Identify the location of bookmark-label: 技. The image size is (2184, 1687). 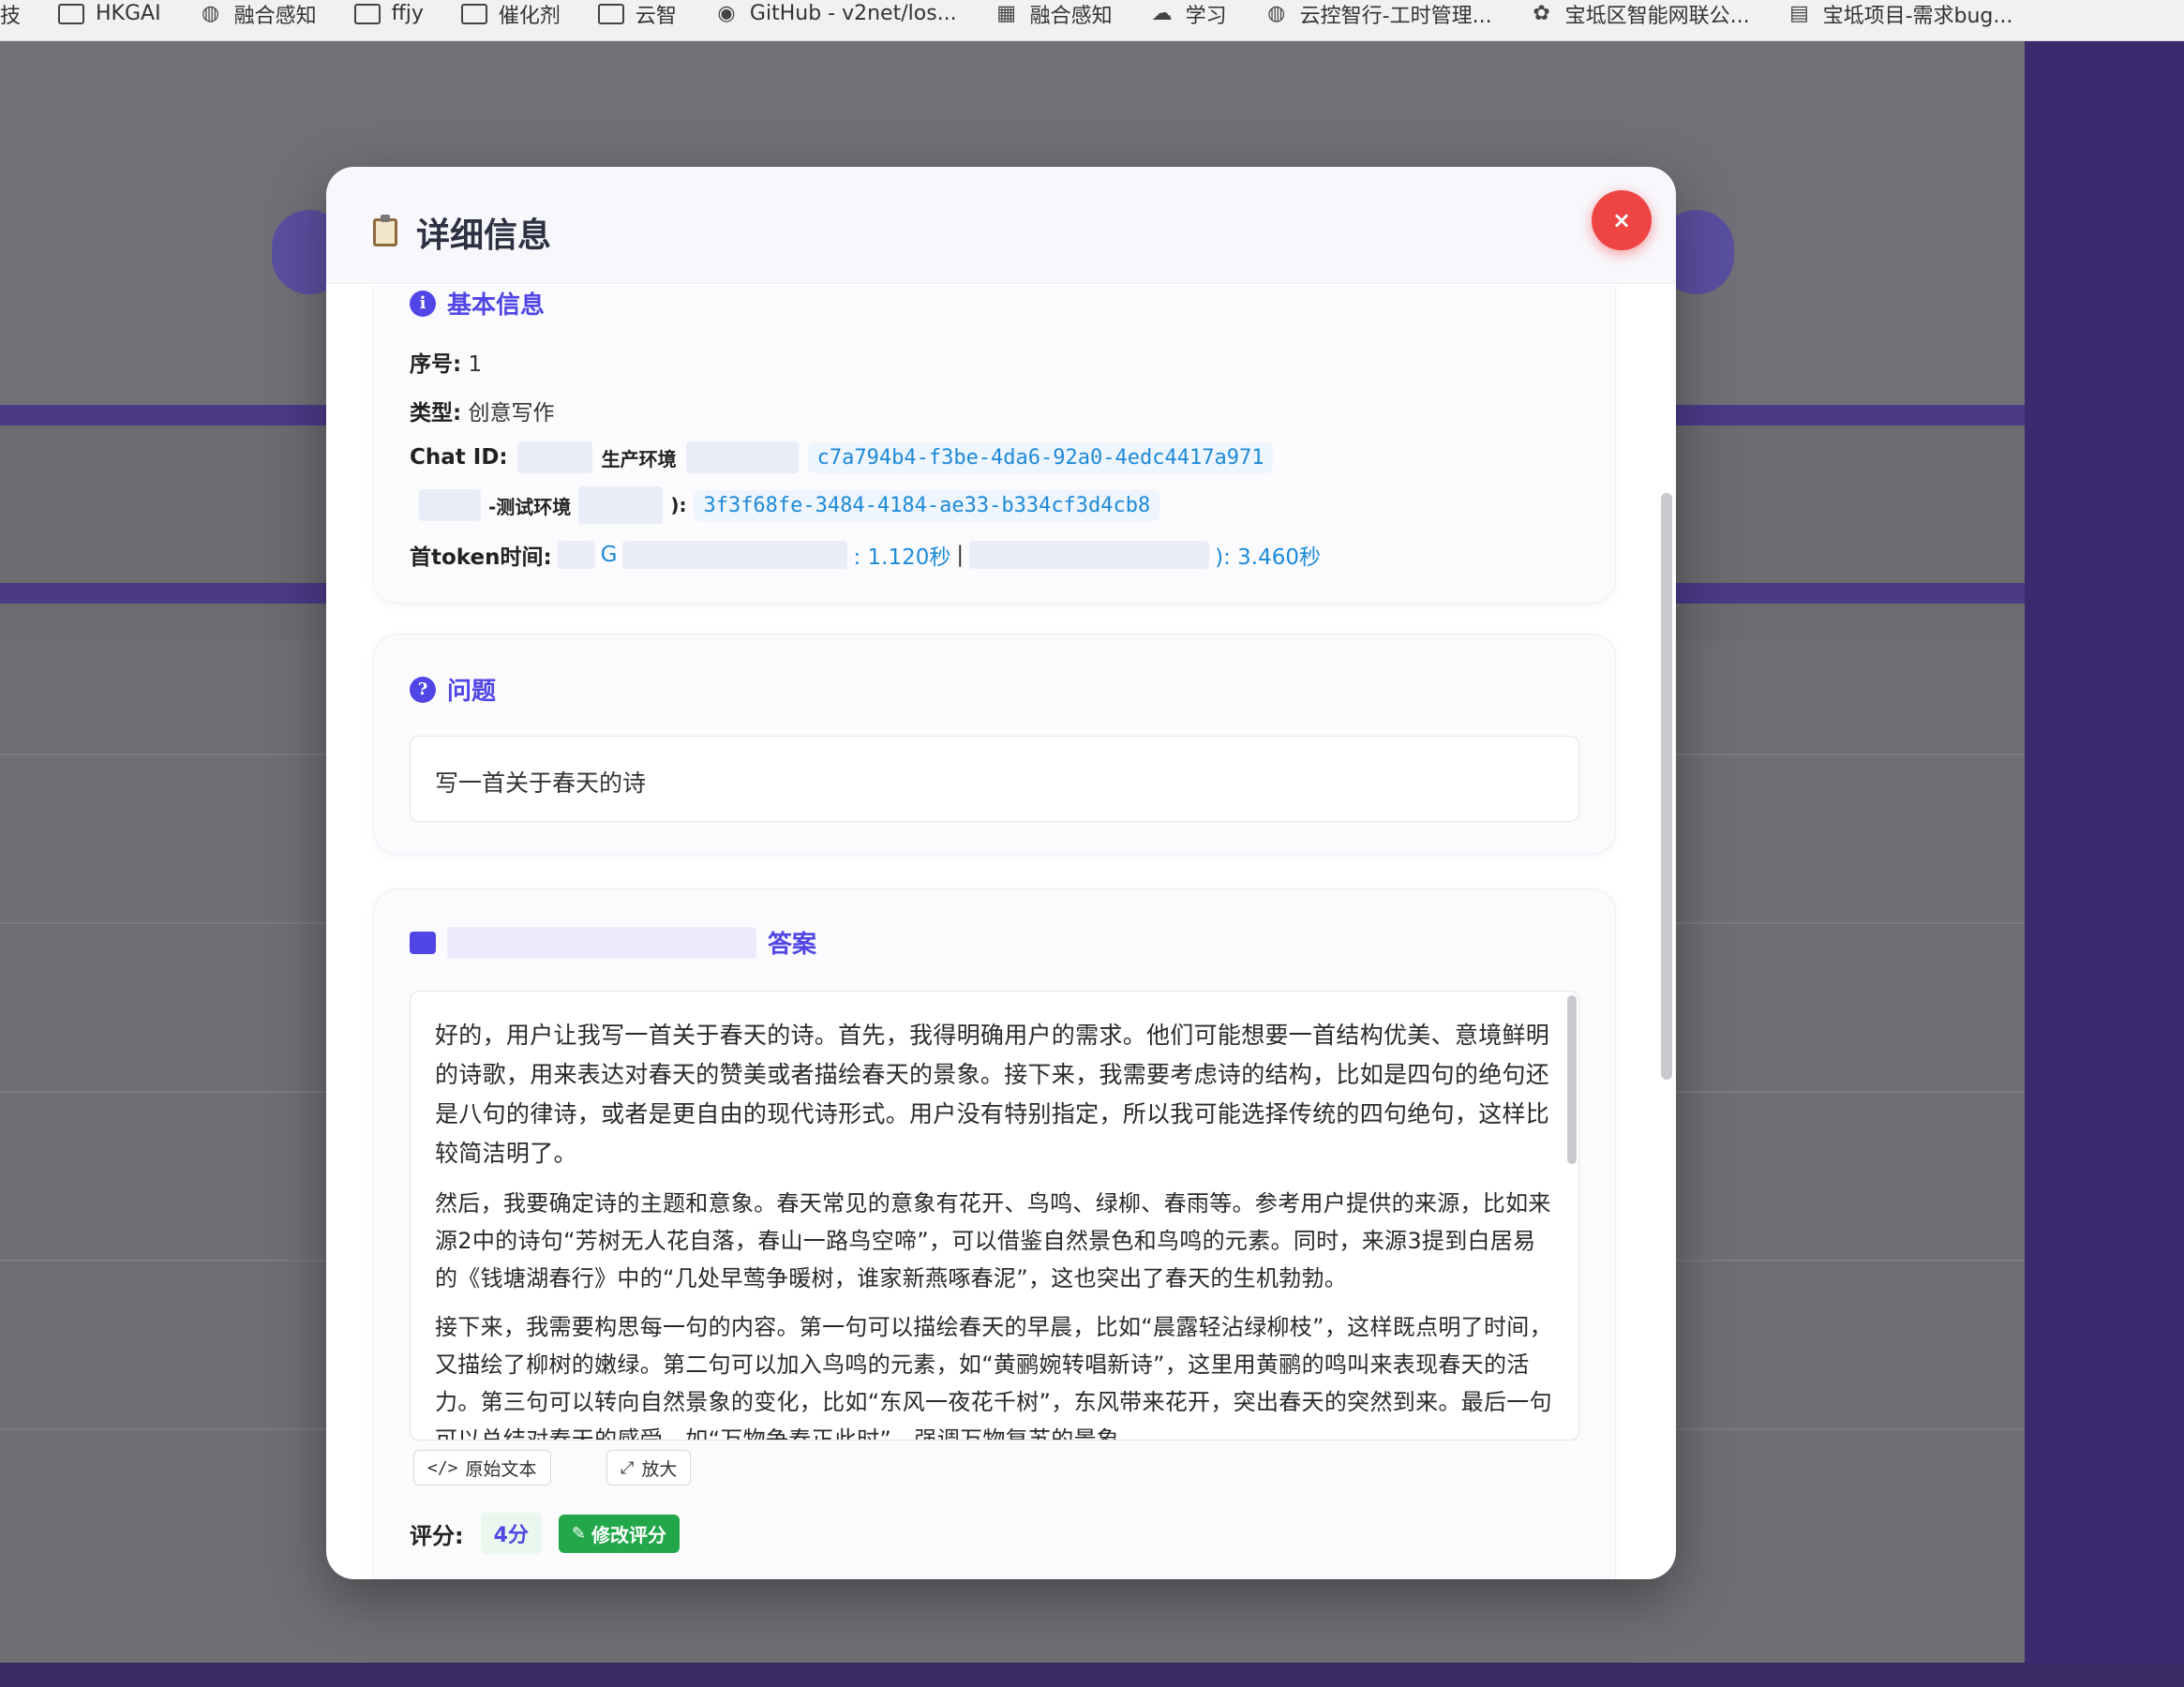
(11, 16).